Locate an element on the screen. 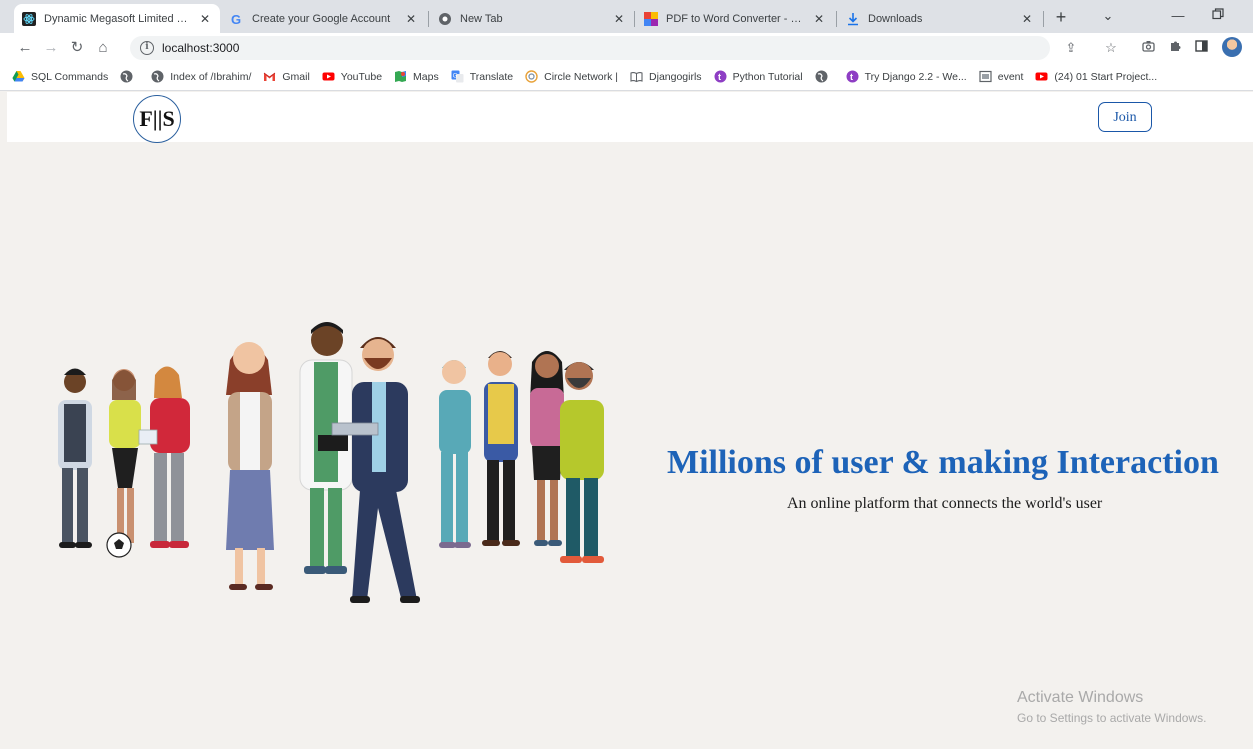 This screenshot has height=749, width=1253. bookmark-item: Djangogirls is located at coordinates (666, 76).